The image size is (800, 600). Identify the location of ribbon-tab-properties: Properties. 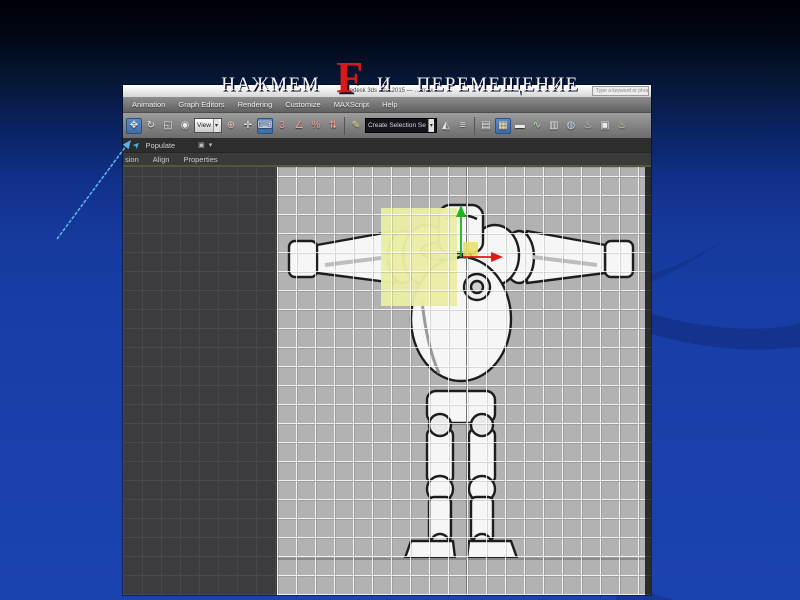
(200, 159).